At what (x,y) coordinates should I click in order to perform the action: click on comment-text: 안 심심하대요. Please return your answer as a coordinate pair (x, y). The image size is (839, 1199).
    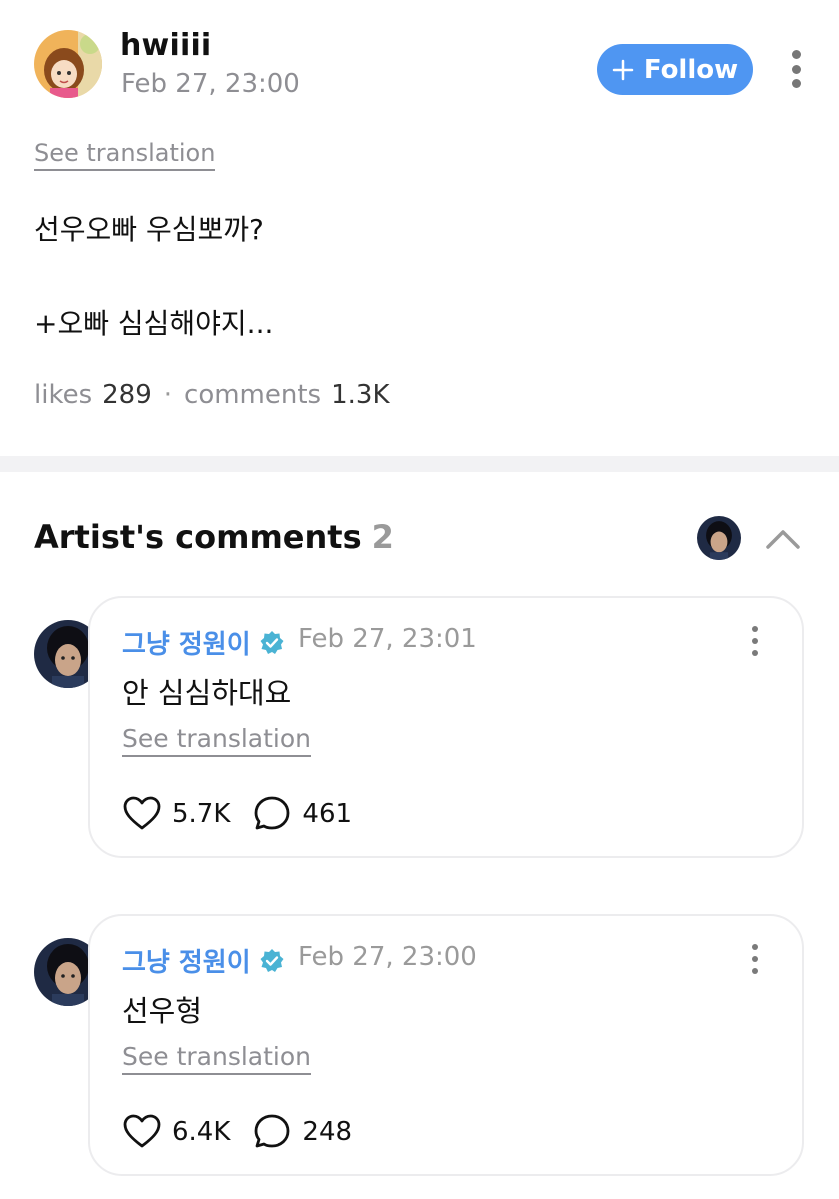
    Looking at the image, I should click on (207, 693).